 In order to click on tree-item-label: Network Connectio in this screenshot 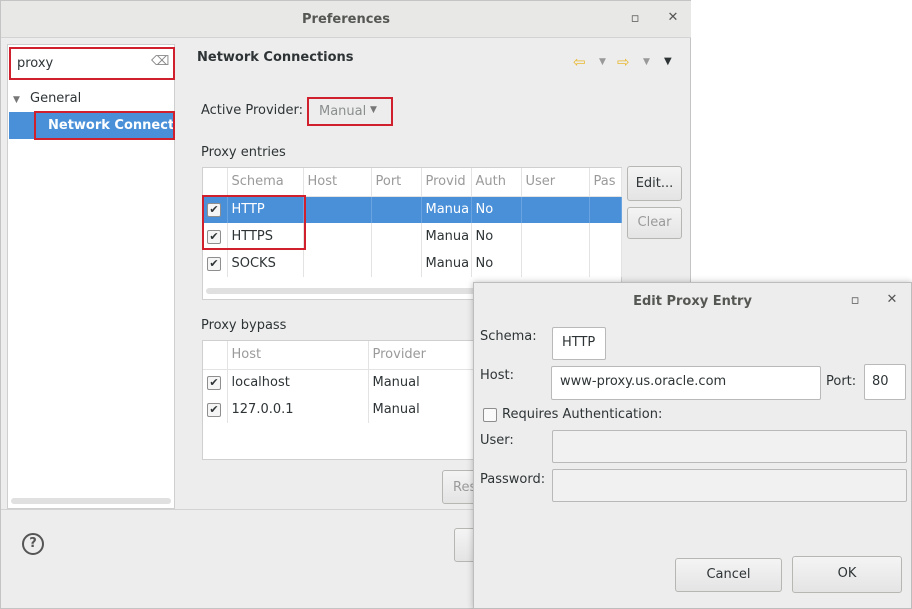, I will do `click(111, 125)`.